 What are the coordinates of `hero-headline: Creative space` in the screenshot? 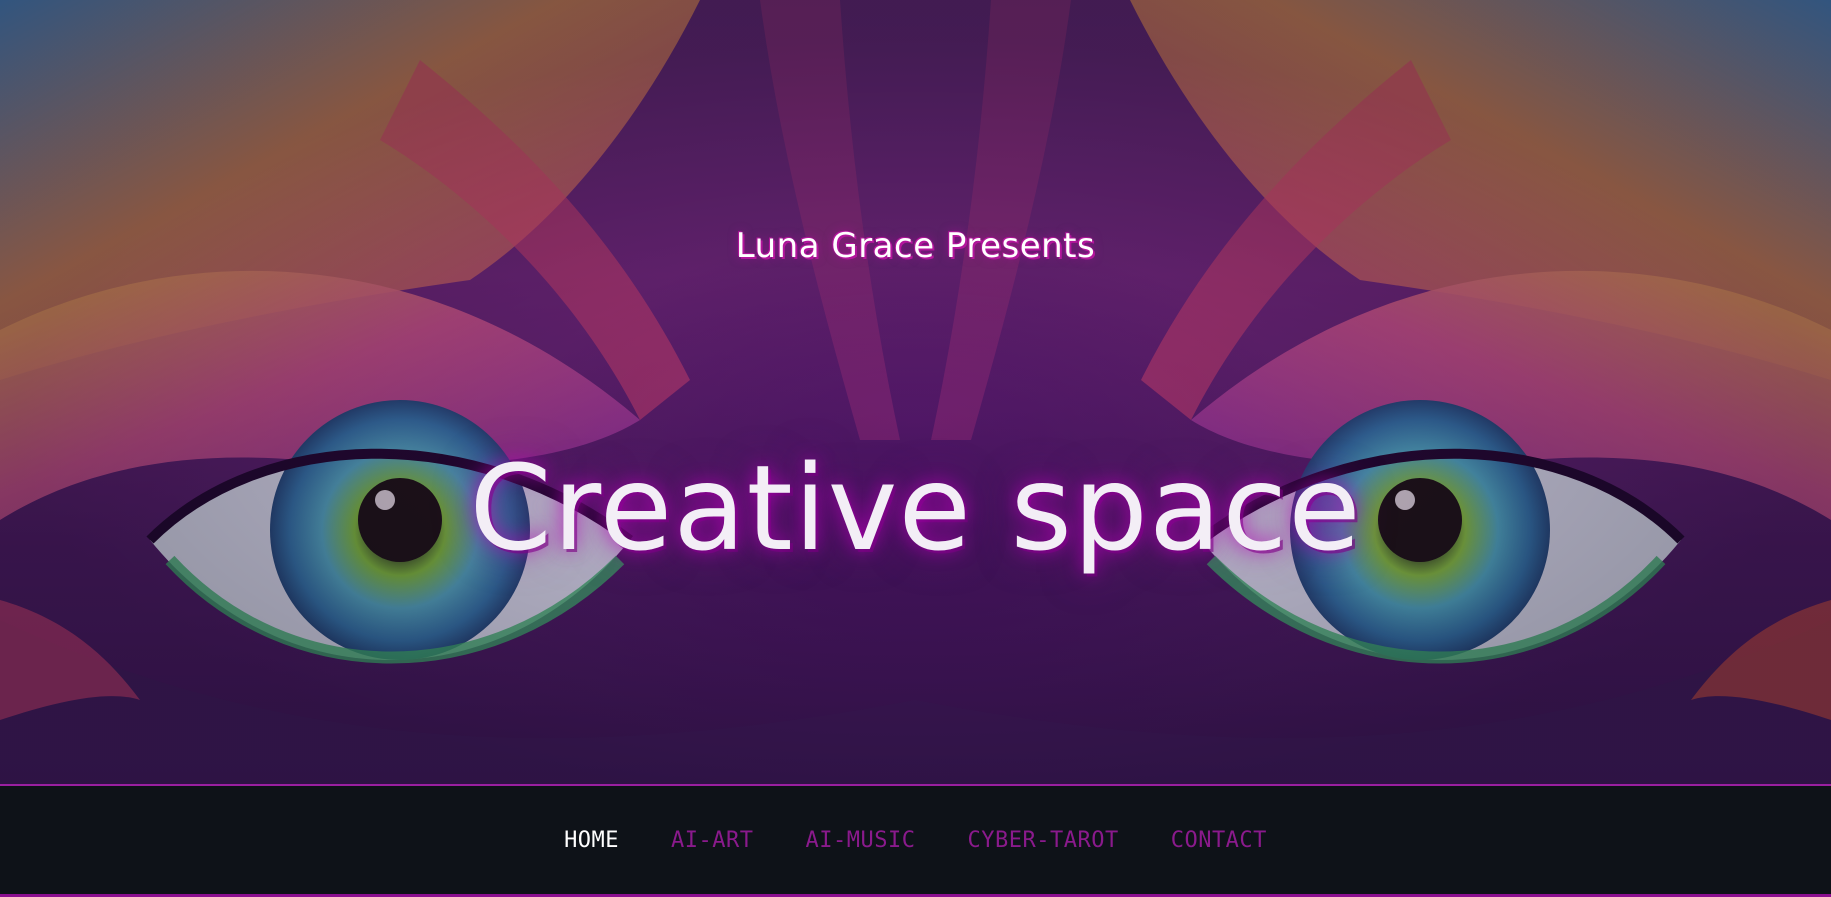 It's located at (915, 508).